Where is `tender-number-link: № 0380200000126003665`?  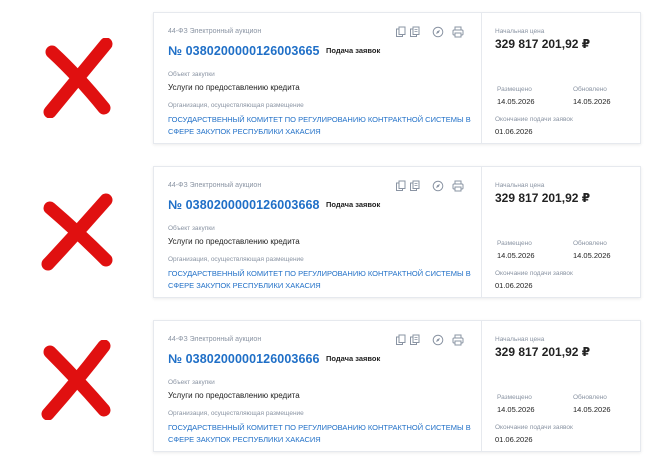 tender-number-link: № 0380200000126003665 is located at coordinates (244, 51).